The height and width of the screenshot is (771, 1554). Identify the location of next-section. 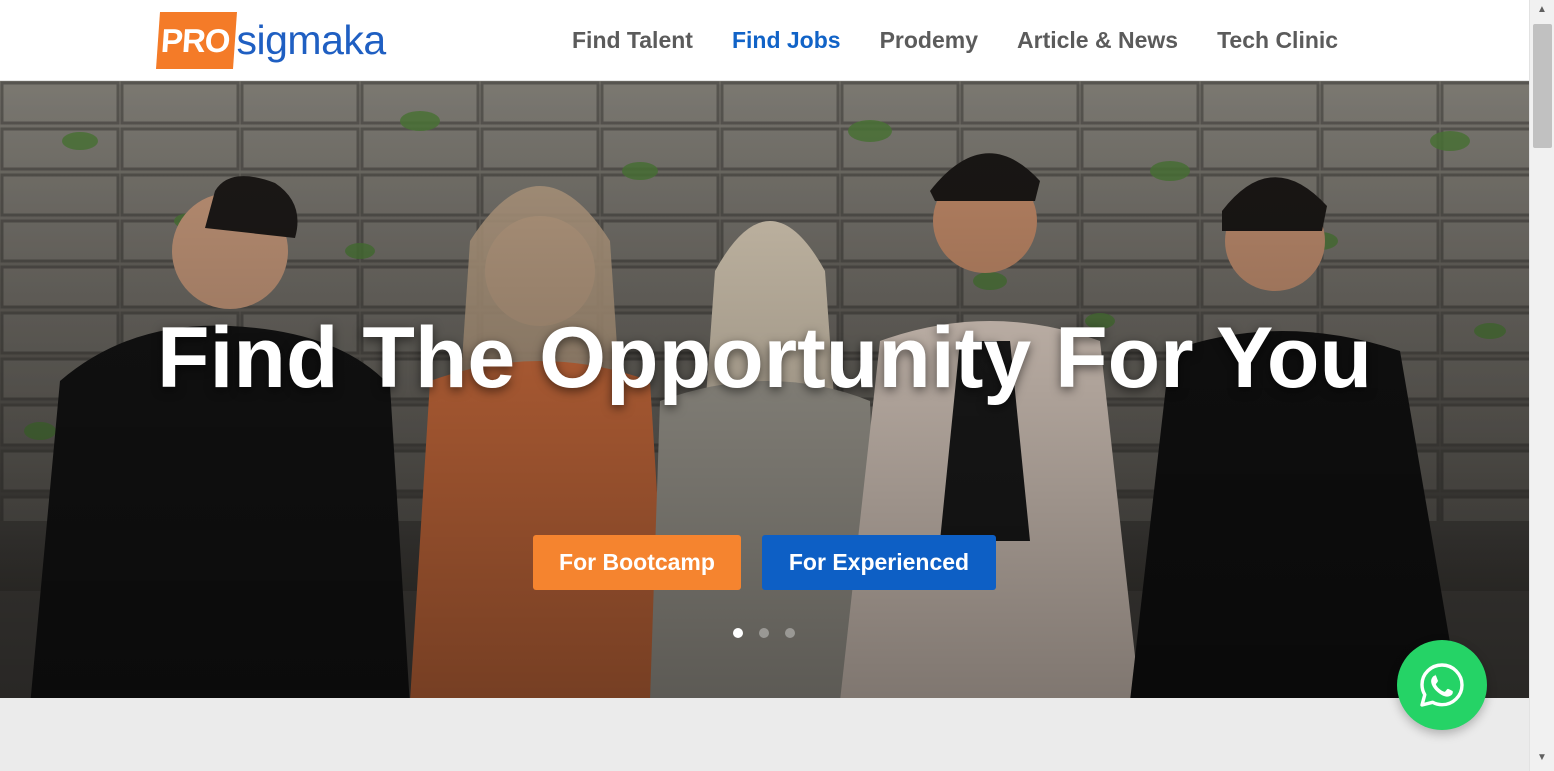
(764, 734).